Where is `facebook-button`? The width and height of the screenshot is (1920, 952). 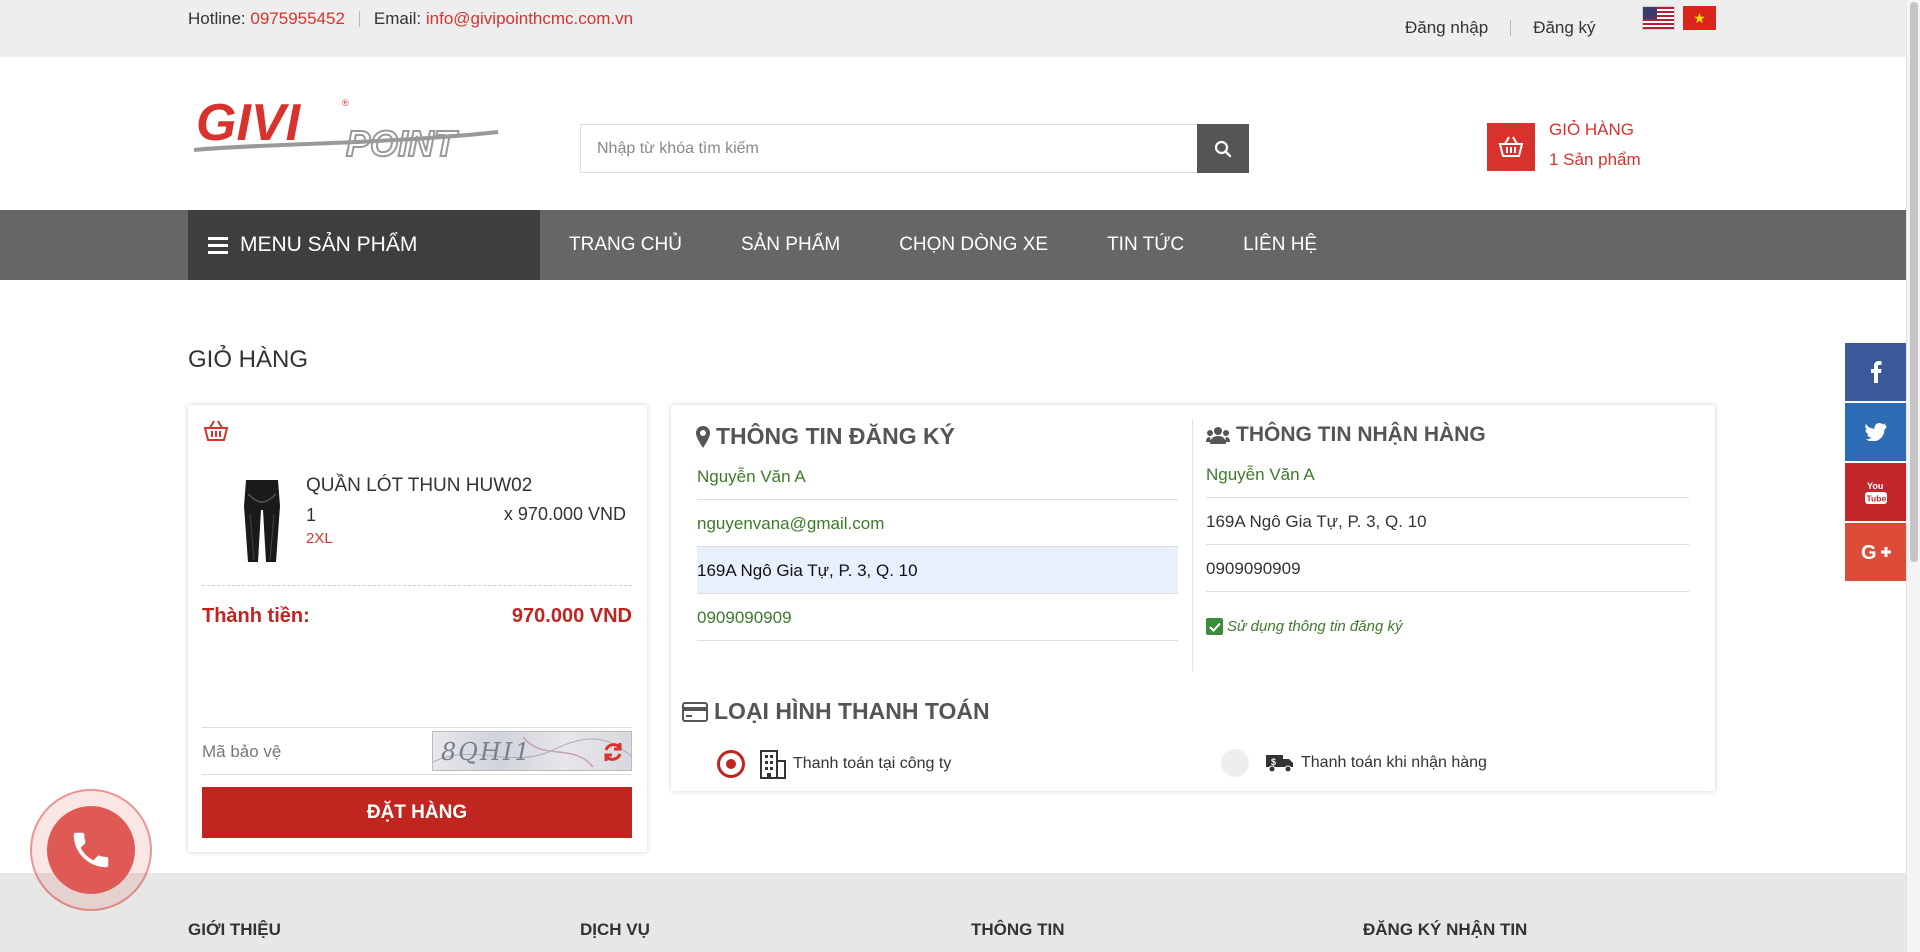
facebook-button is located at coordinates (1875, 372).